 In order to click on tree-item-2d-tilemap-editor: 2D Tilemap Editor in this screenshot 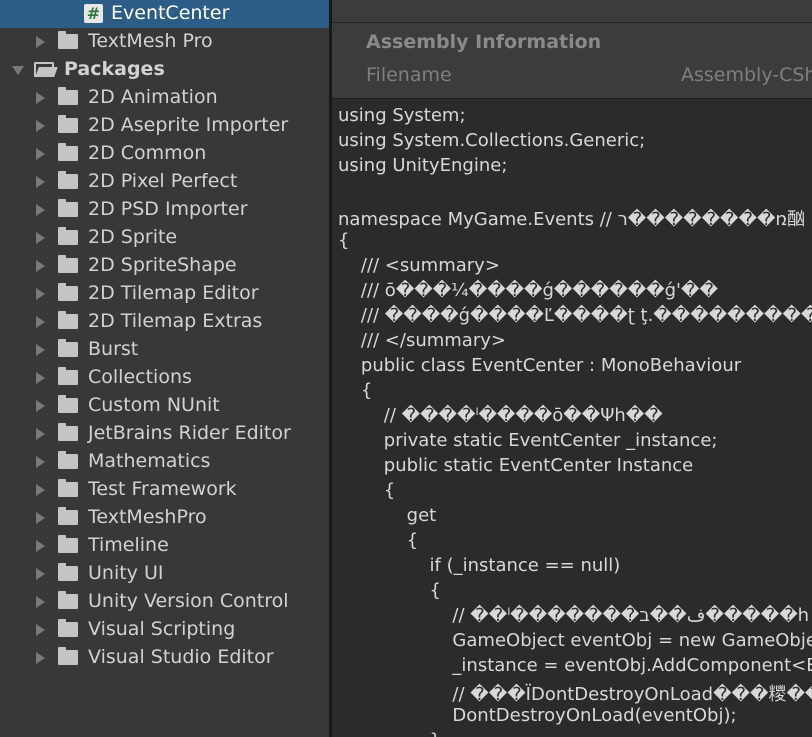, I will do `click(164, 294)`.